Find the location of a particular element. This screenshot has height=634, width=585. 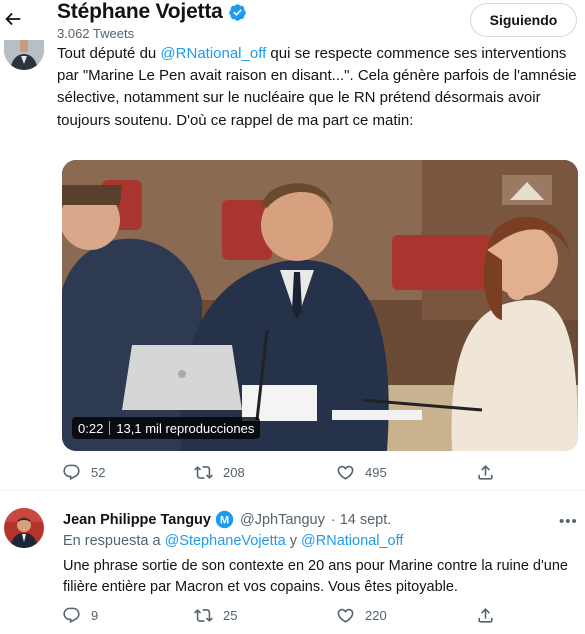

video-stats-badge: 0:22 13,1 mil reproducciones is located at coordinates (166, 428).